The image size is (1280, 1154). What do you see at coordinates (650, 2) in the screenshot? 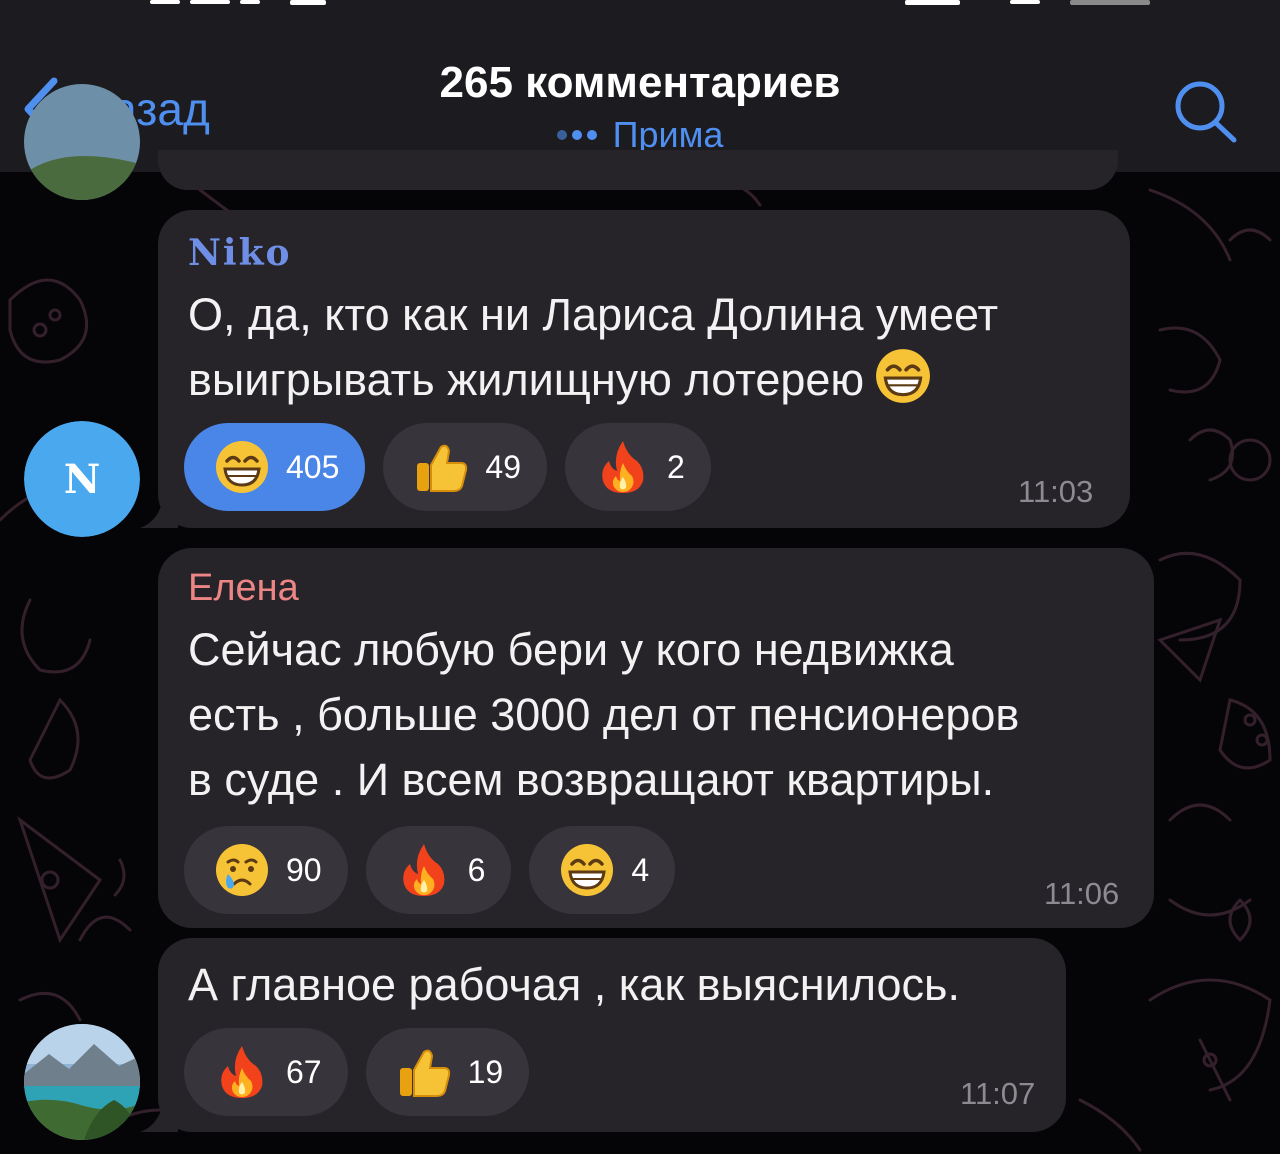
I see `status-bar-fragment` at bounding box center [650, 2].